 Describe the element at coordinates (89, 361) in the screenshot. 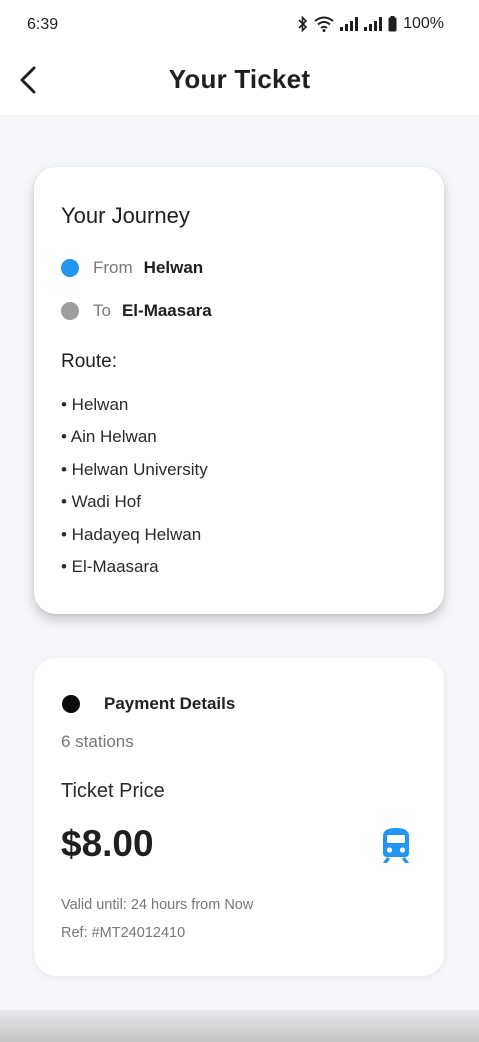

I see `route-heading: Route:` at that location.